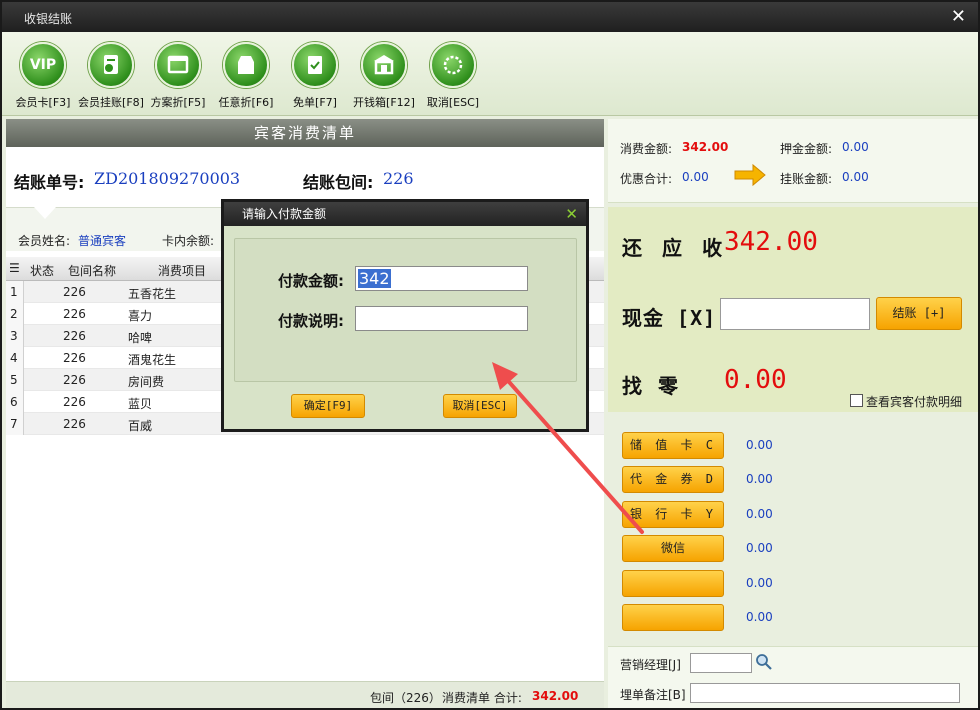 The height and width of the screenshot is (710, 980). I want to click on amount-value: 342, so click(374, 278).